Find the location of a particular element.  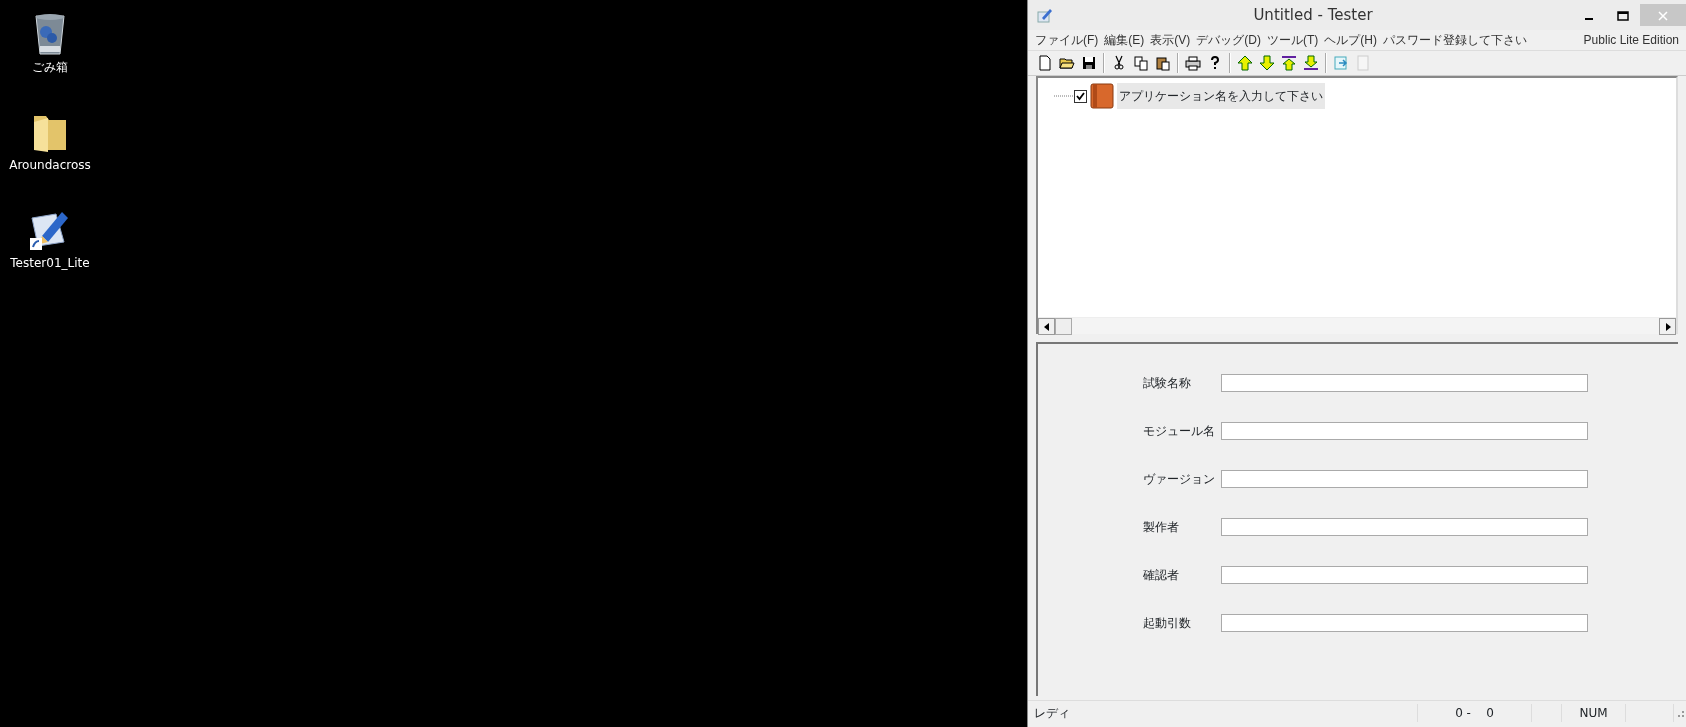

clipboard-icon is located at coordinates (1163, 63).